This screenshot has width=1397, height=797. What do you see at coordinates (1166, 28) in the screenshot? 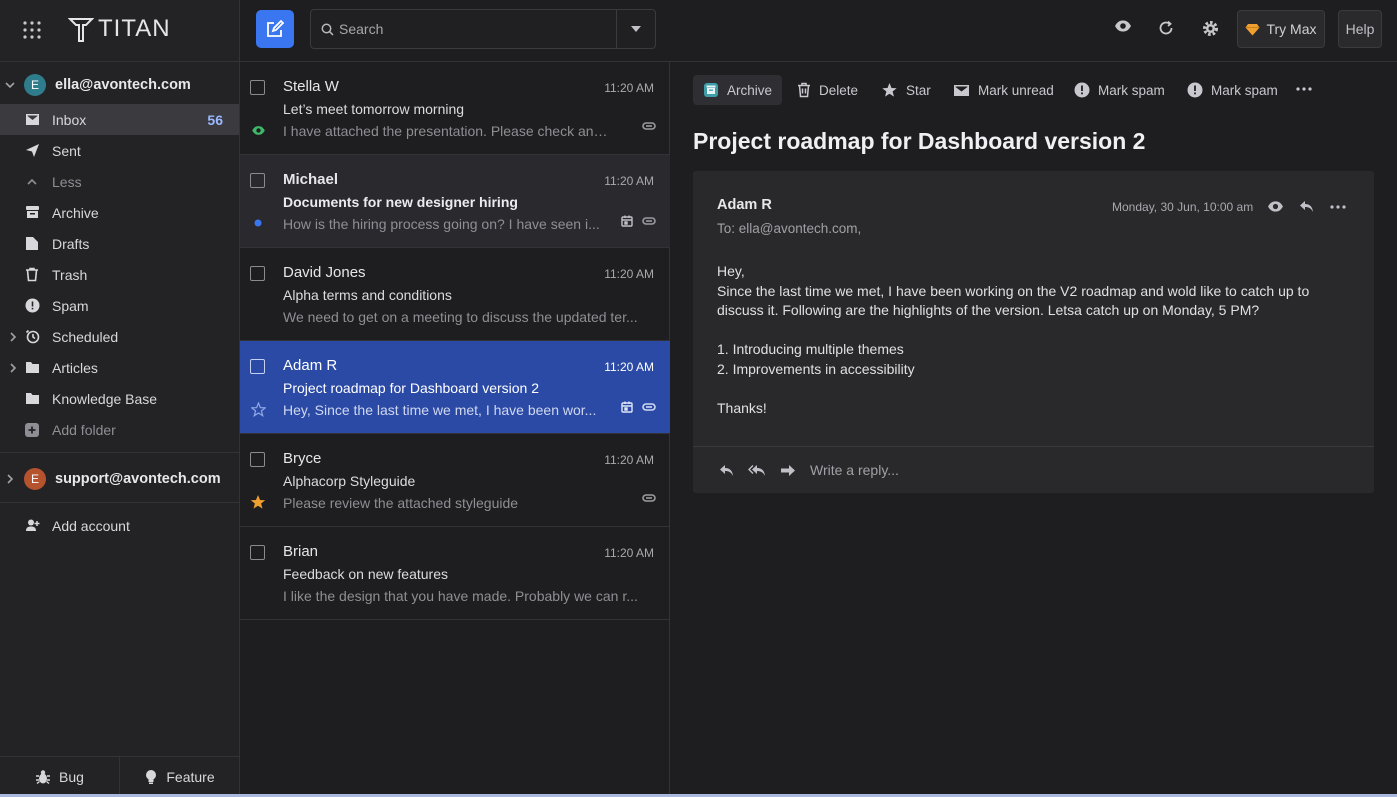
I see `refresh-icon` at bounding box center [1166, 28].